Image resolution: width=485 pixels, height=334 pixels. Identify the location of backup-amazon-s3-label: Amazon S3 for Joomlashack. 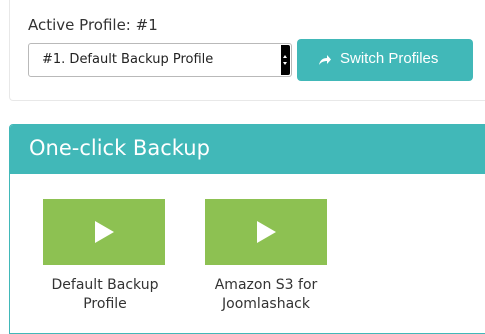
(266, 295).